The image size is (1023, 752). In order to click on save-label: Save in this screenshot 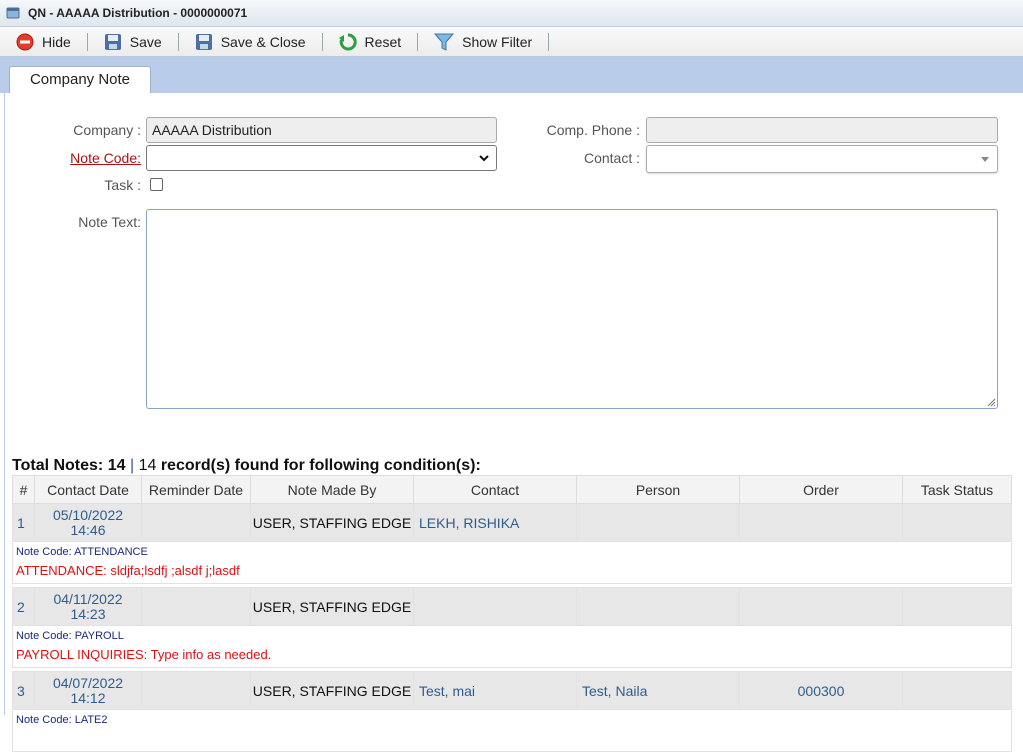, I will do `click(145, 41)`.